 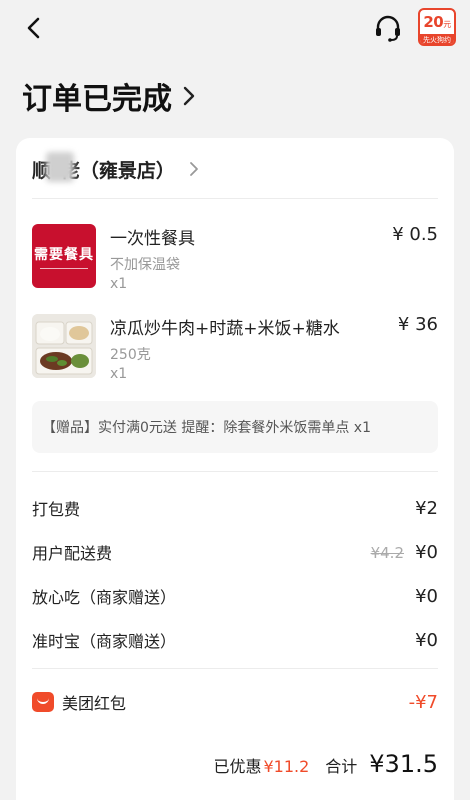 What do you see at coordinates (94, 703) in the screenshot?
I see `redpack-label: 美团红包` at bounding box center [94, 703].